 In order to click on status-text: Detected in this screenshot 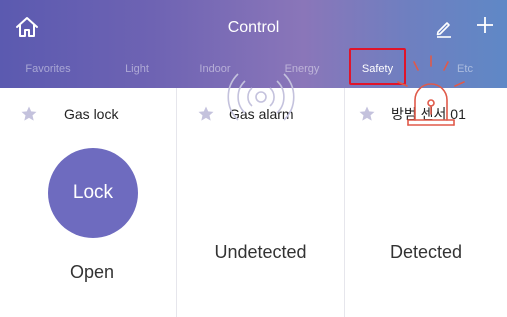, I will do `click(426, 252)`.